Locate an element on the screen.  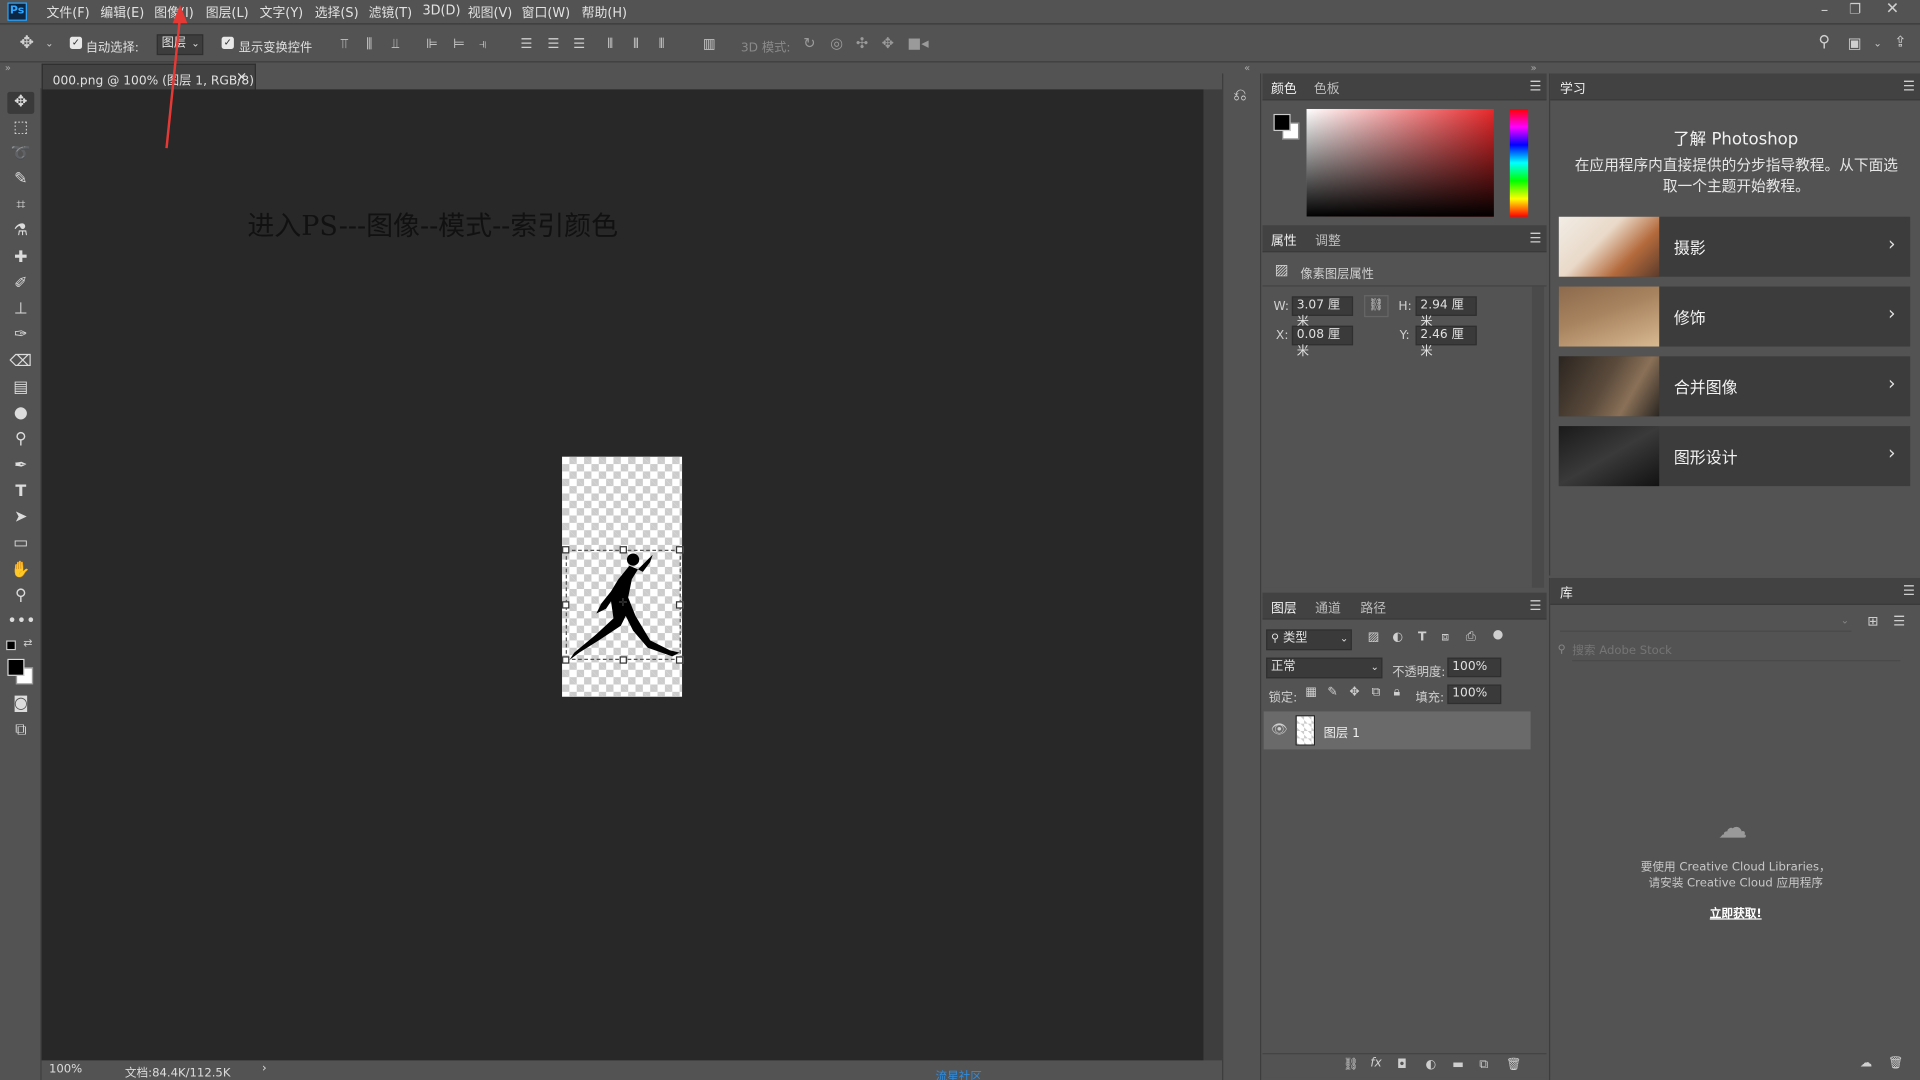
roll-3d-icon: ◎ is located at coordinates (836, 43).